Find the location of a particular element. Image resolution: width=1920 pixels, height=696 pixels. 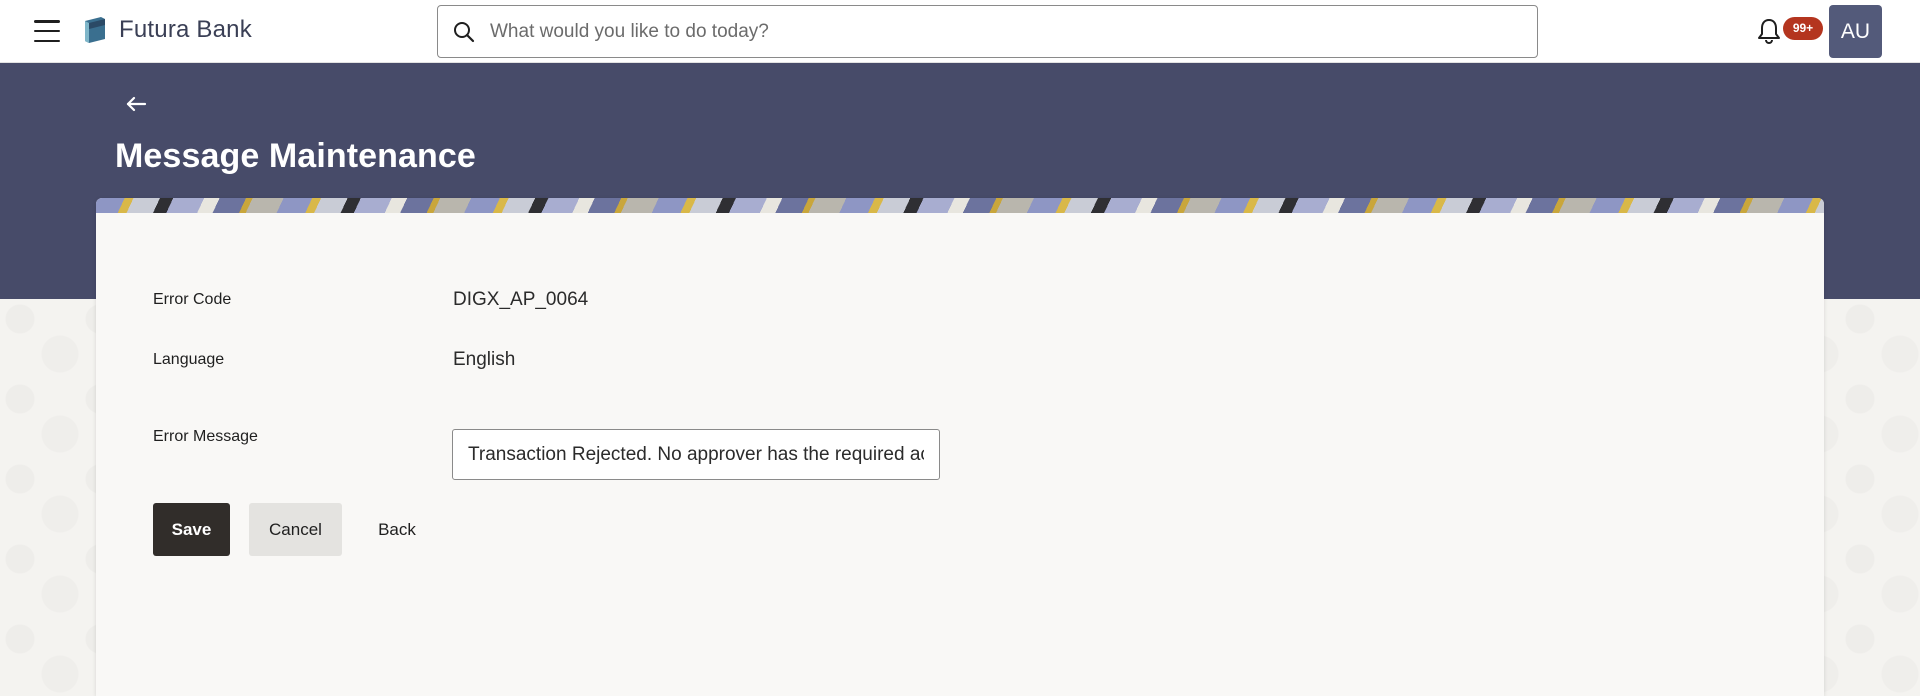

page-title: Message Maintenance is located at coordinates (295, 156).